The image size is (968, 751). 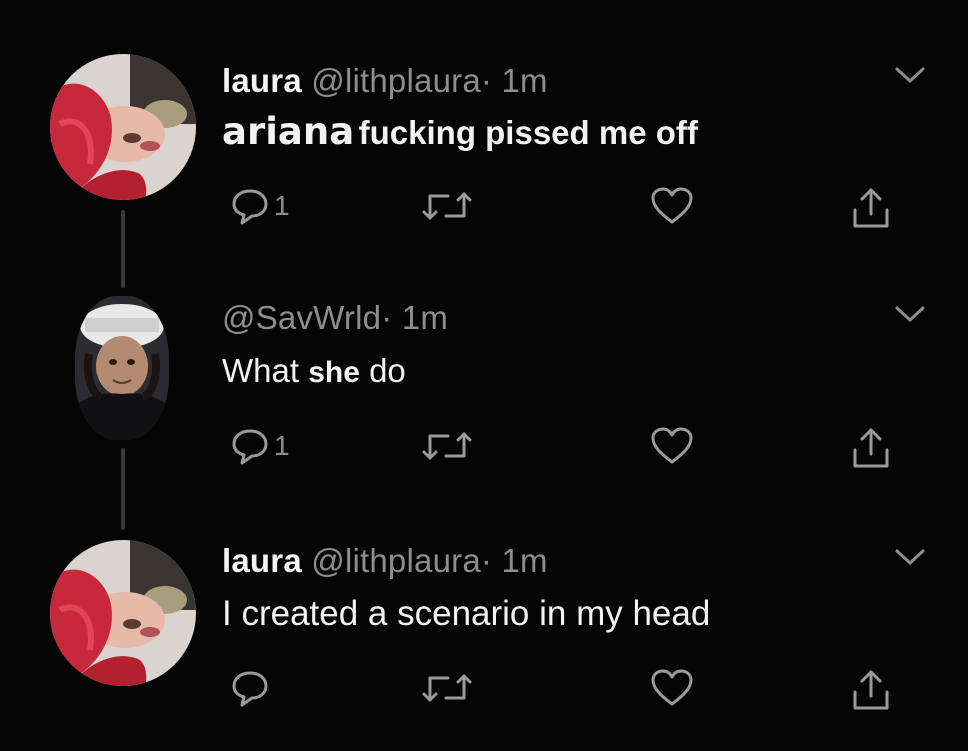 I want to click on tweet-text: What she do, so click(x=314, y=371).